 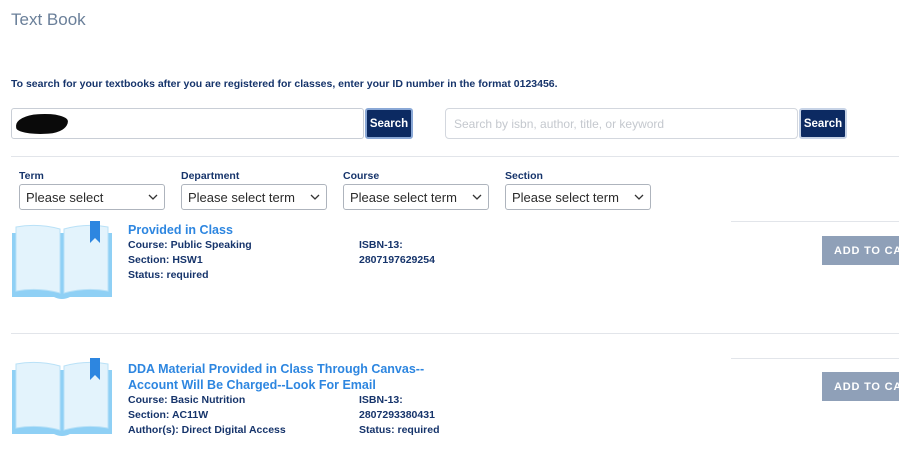 What do you see at coordinates (48, 19) in the screenshot?
I see `page-title: Text Book` at bounding box center [48, 19].